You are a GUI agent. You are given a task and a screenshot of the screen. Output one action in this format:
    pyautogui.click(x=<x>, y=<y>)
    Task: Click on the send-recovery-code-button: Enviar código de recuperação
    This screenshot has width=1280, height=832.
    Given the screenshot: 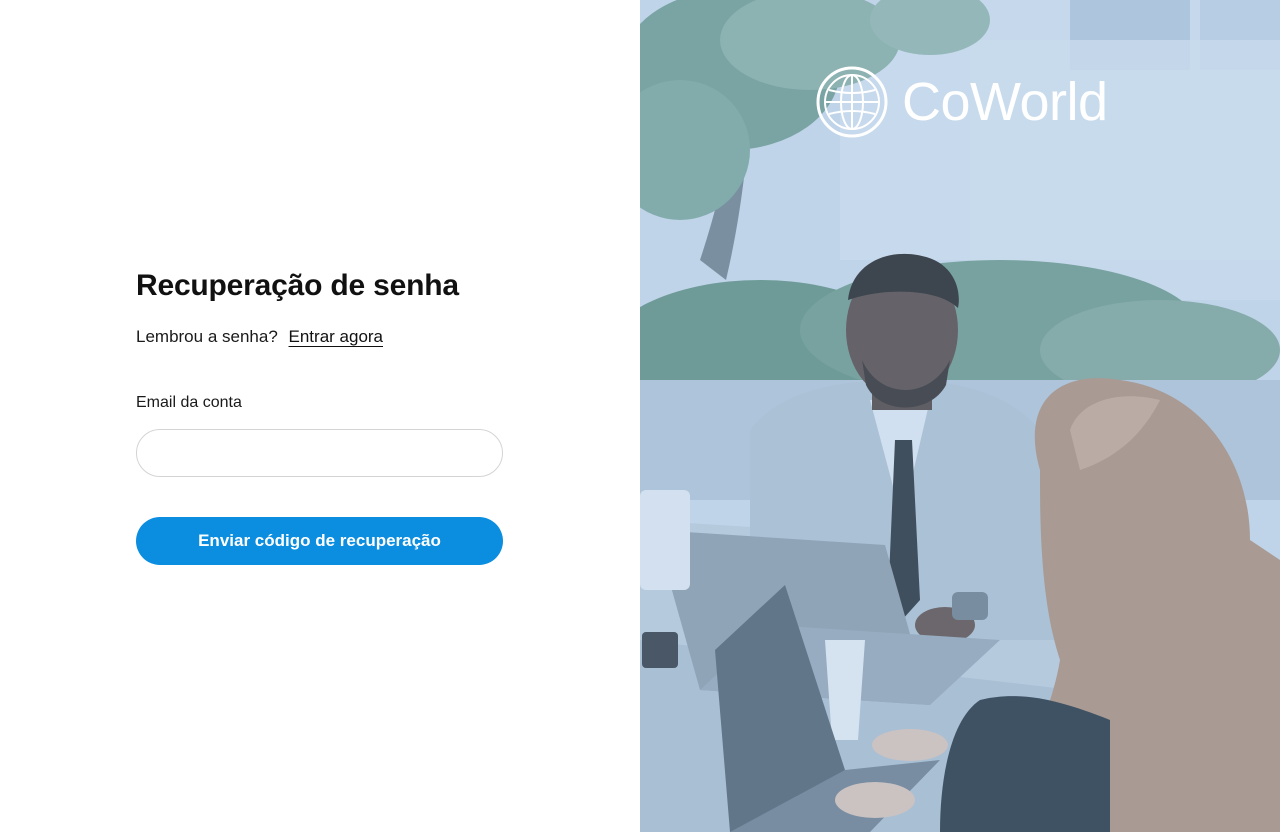 What is the action you would take?
    pyautogui.click(x=319, y=541)
    